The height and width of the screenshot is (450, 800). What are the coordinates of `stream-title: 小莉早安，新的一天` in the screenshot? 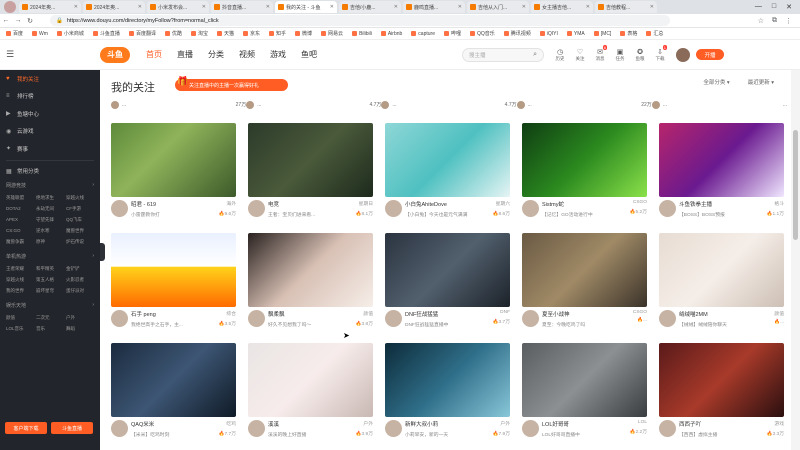 It's located at (444, 434).